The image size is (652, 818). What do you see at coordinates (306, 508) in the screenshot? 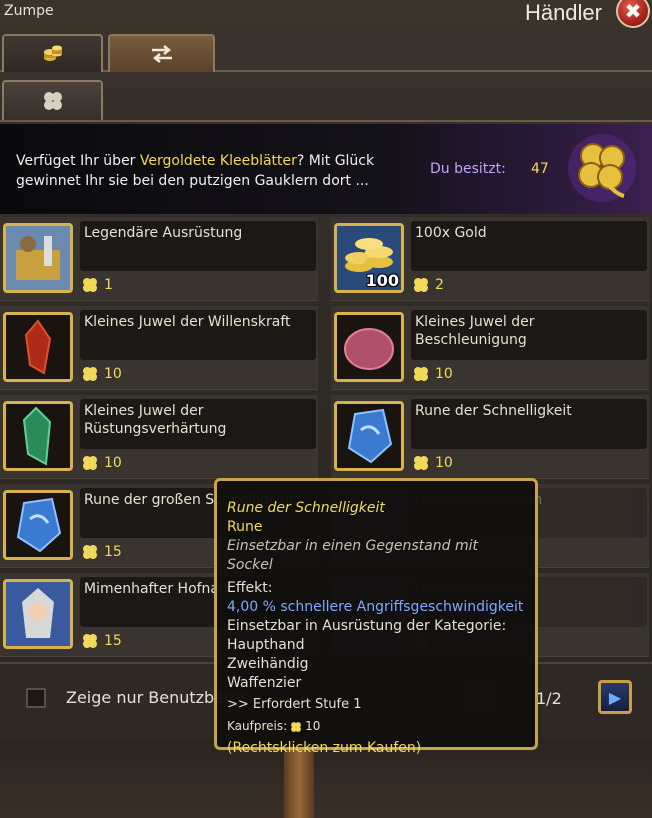
I see `tooltip-title: Rune der Schnelligkeit` at bounding box center [306, 508].